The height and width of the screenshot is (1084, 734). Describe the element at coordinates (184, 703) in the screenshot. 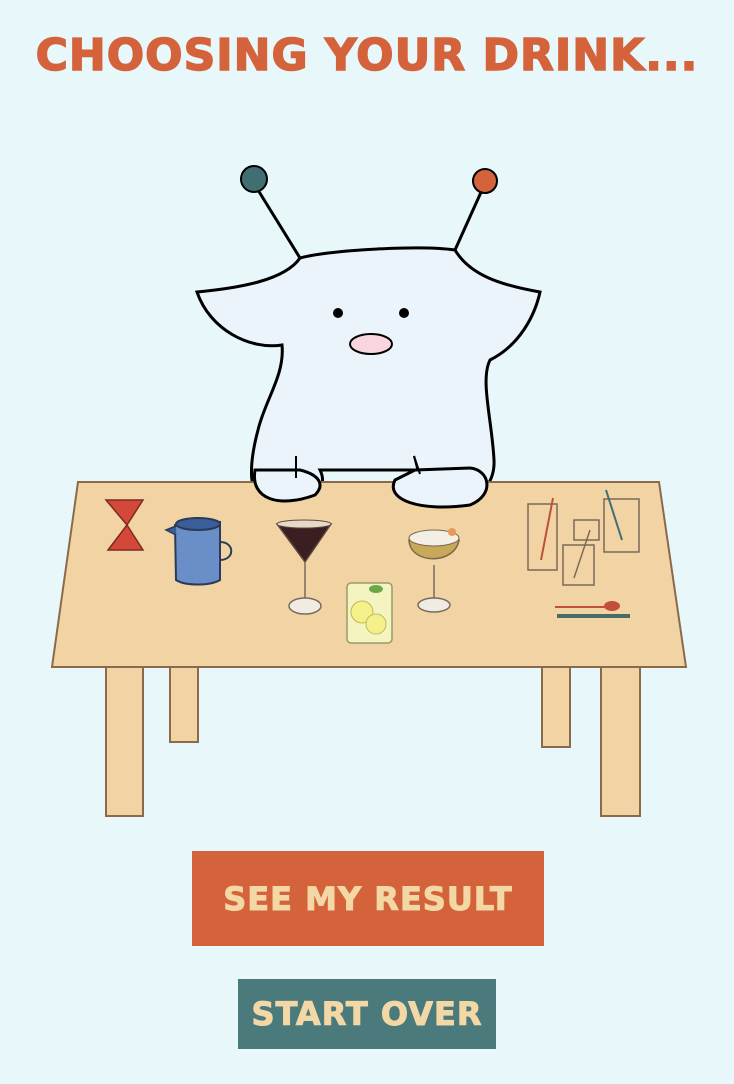

I see `table-leg-back-left` at that location.